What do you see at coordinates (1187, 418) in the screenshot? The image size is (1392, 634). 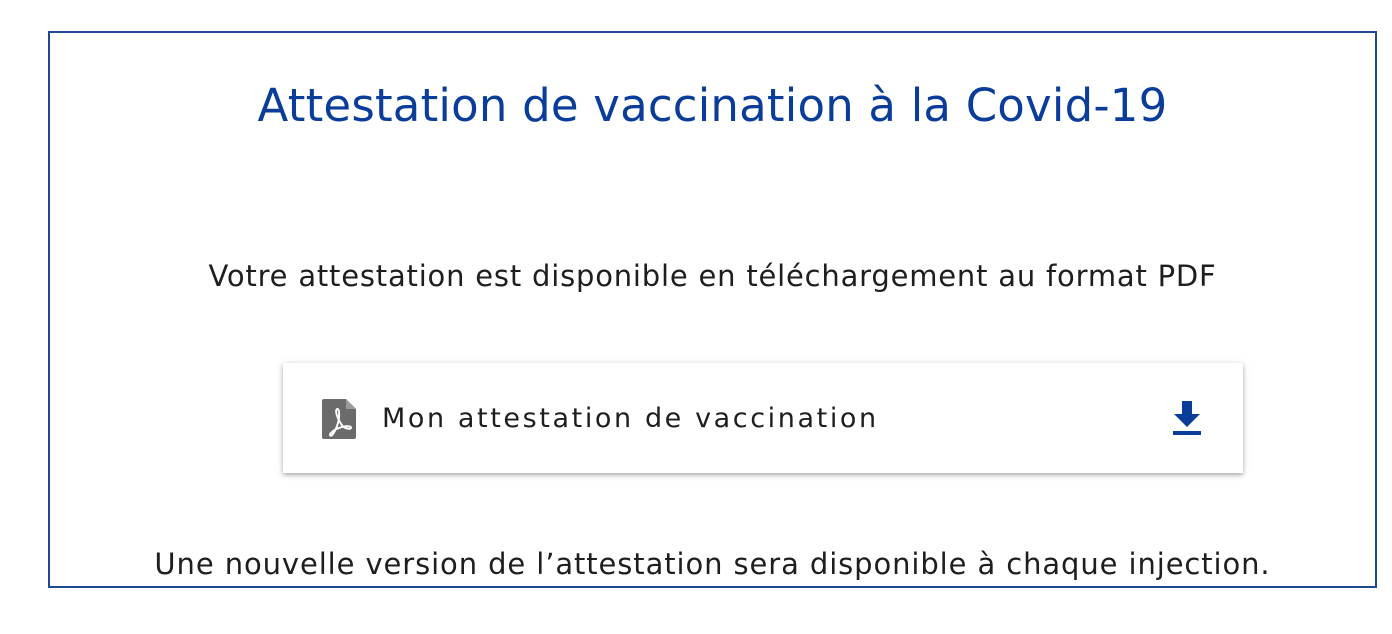 I see `download-icon` at bounding box center [1187, 418].